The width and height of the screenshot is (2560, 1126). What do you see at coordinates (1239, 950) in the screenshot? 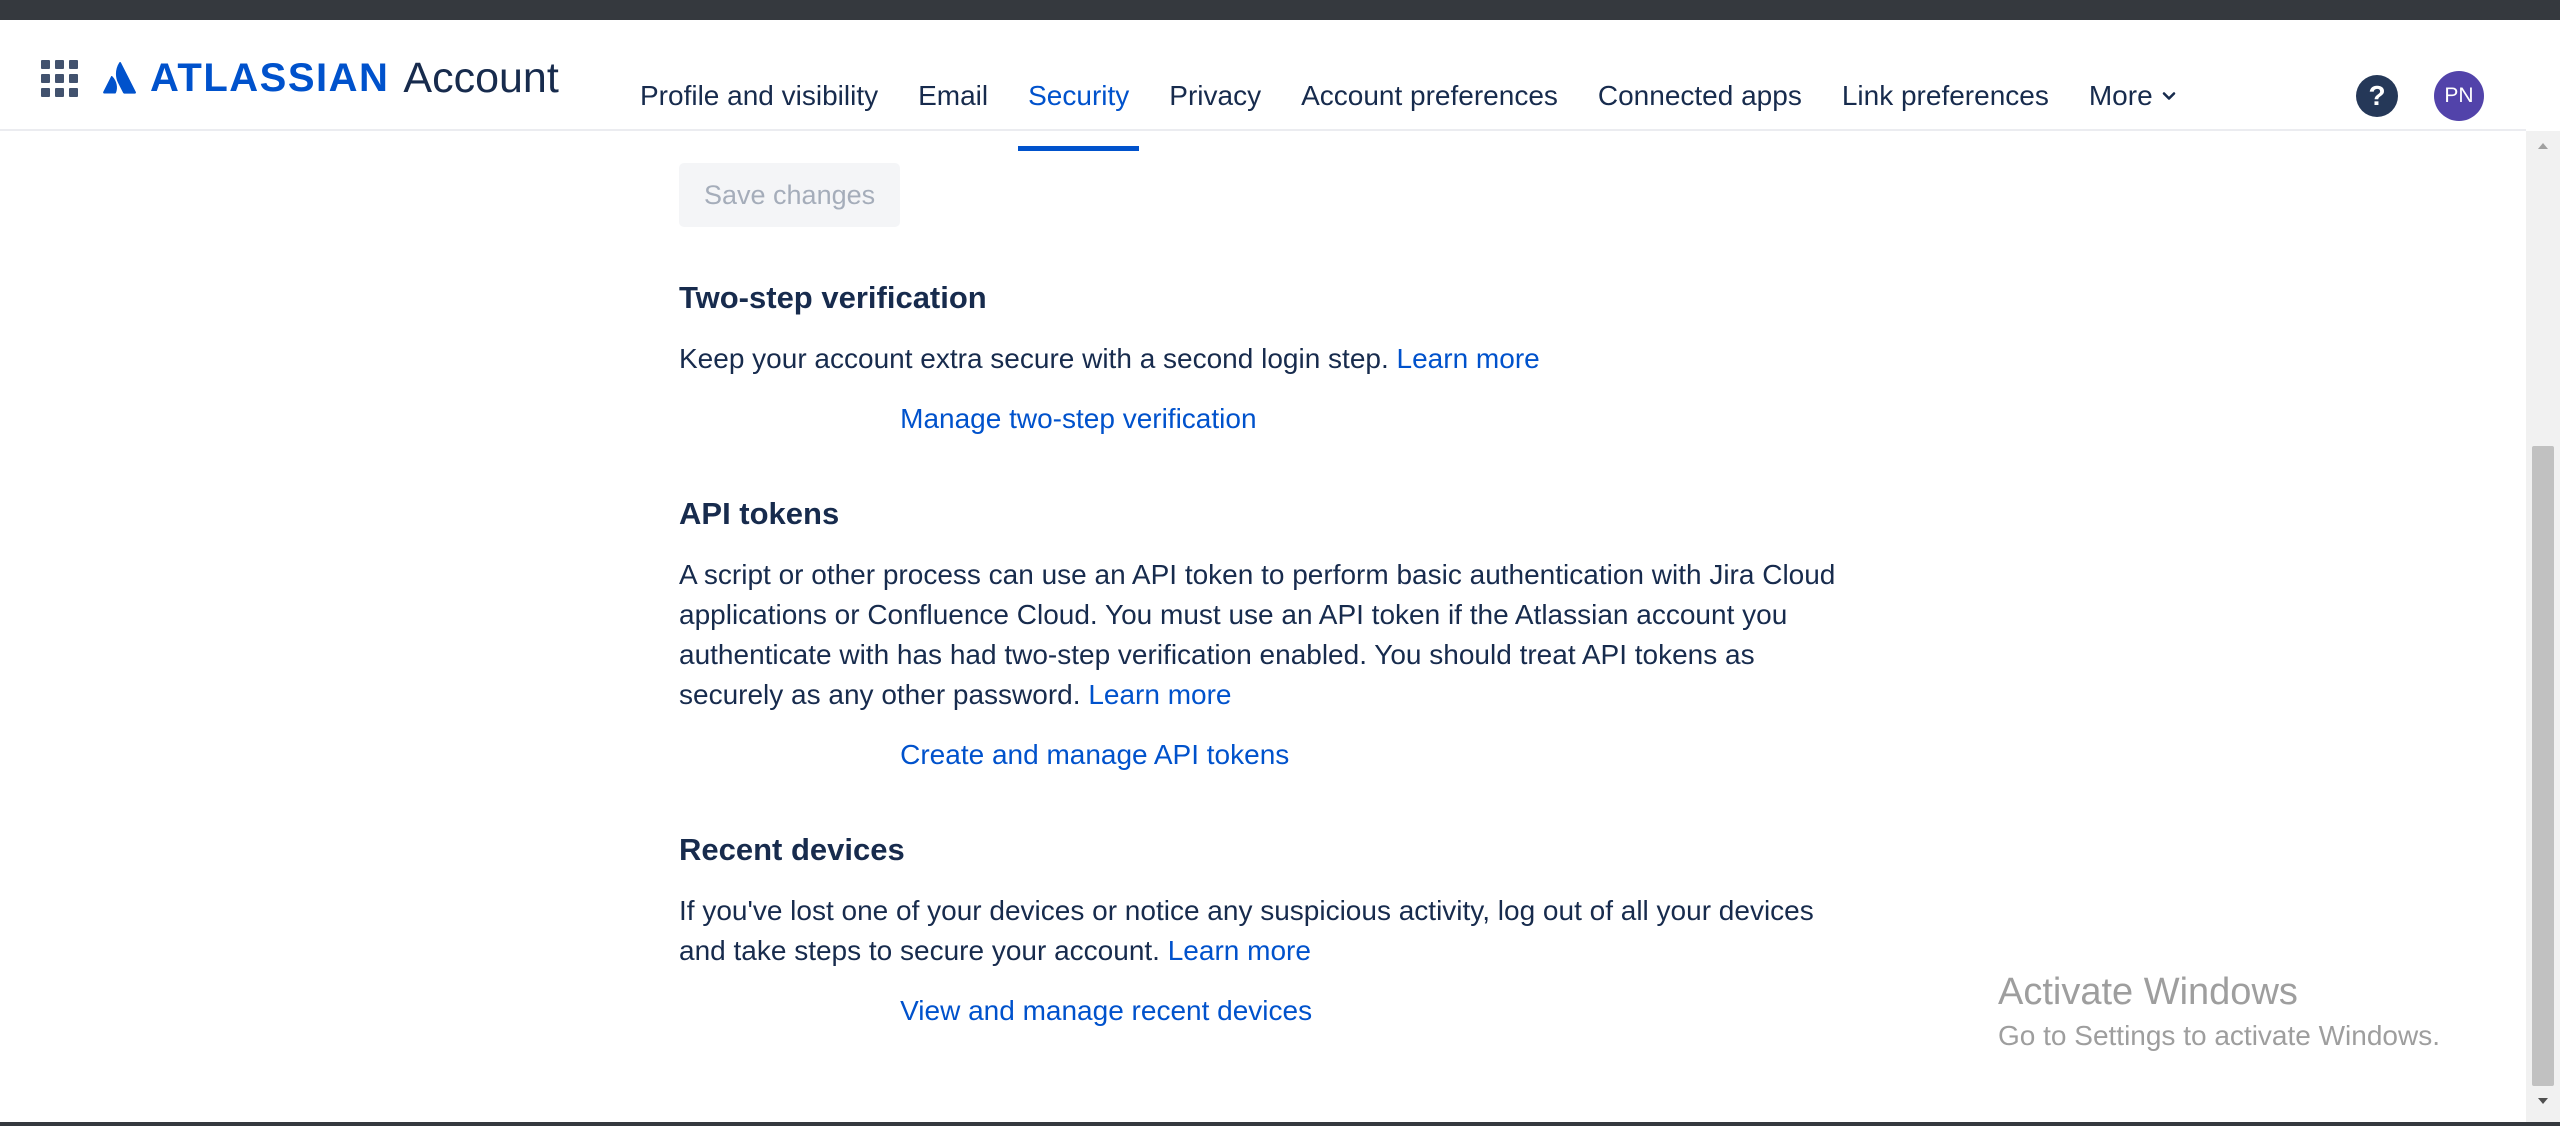
I see `recent-devices-learn-more-link: Learn more` at bounding box center [1239, 950].